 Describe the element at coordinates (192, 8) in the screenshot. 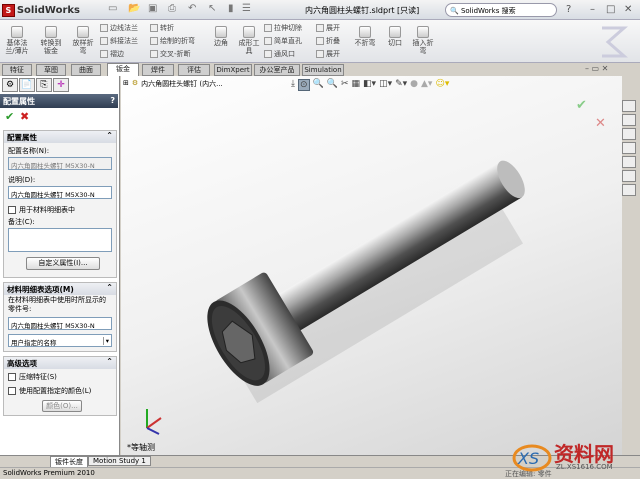

I see `undo-icon: ↶` at that location.